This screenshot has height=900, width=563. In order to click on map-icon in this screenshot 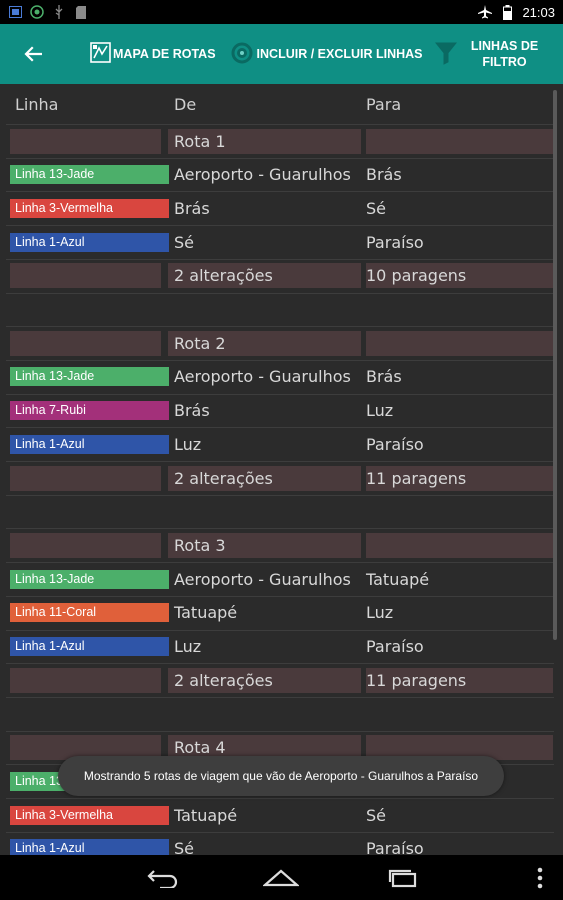, I will do `click(100, 54)`.